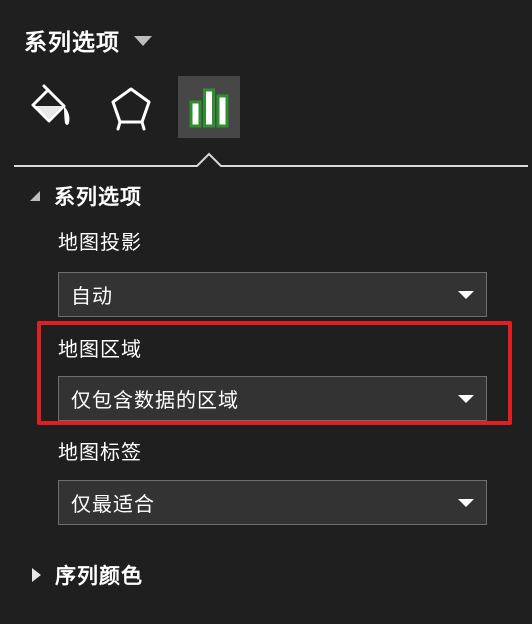 The image size is (532, 624). I want to click on map-labels-dropdown: 仅最适合, so click(272, 502).